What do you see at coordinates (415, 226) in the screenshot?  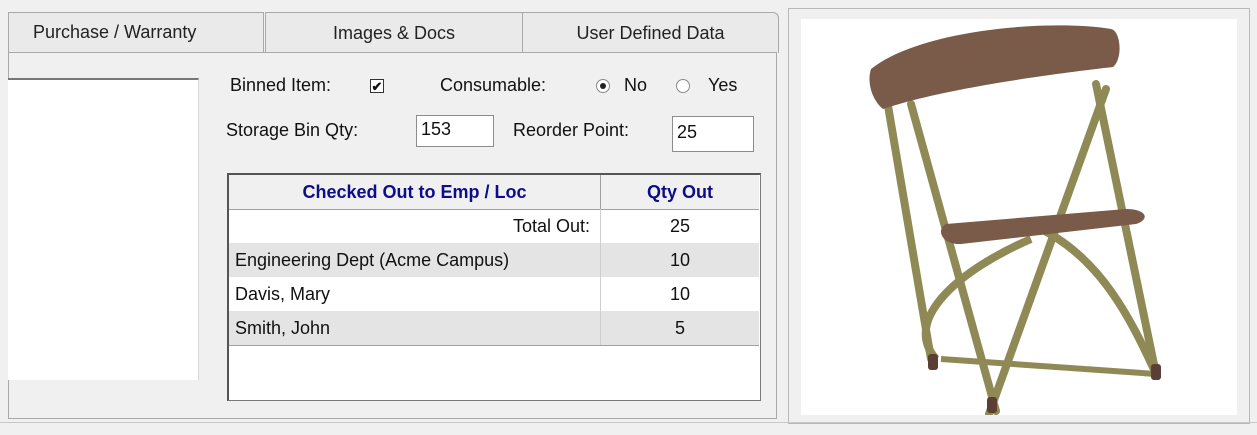 I see `total-out-label: Total Out:` at bounding box center [415, 226].